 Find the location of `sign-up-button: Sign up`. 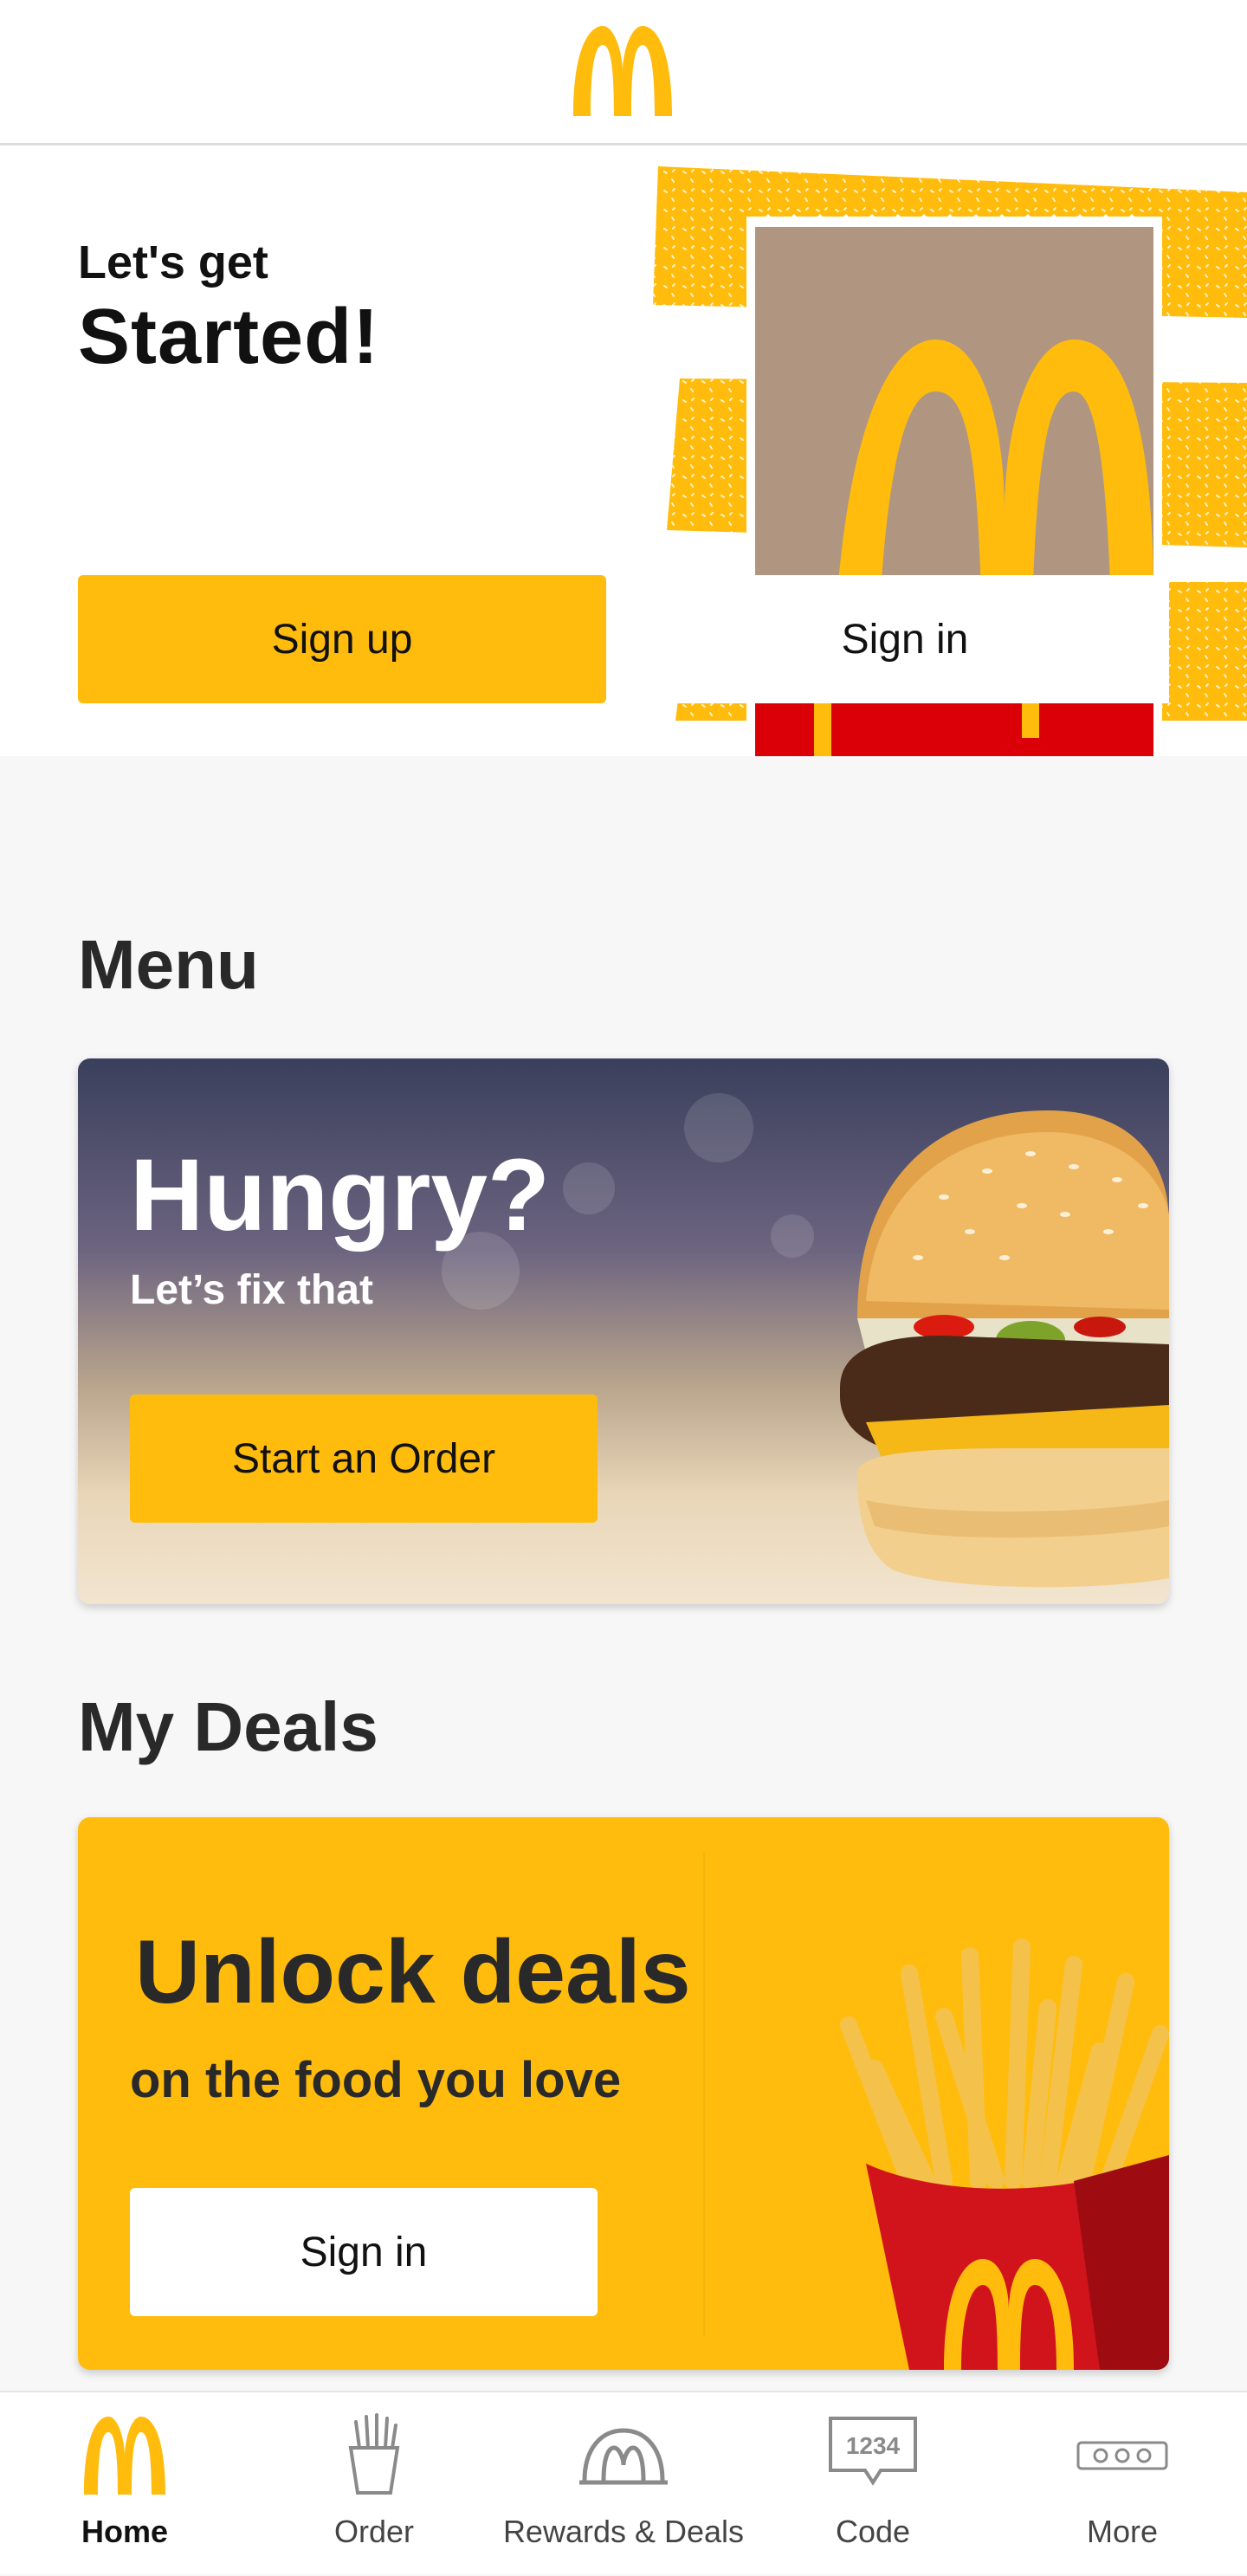

sign-up-button: Sign up is located at coordinates (342, 639).